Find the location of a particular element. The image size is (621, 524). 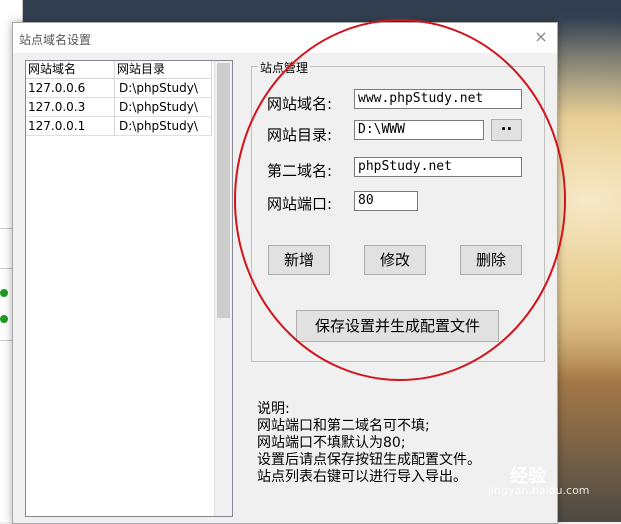

browse-button: ·· is located at coordinates (506, 130).